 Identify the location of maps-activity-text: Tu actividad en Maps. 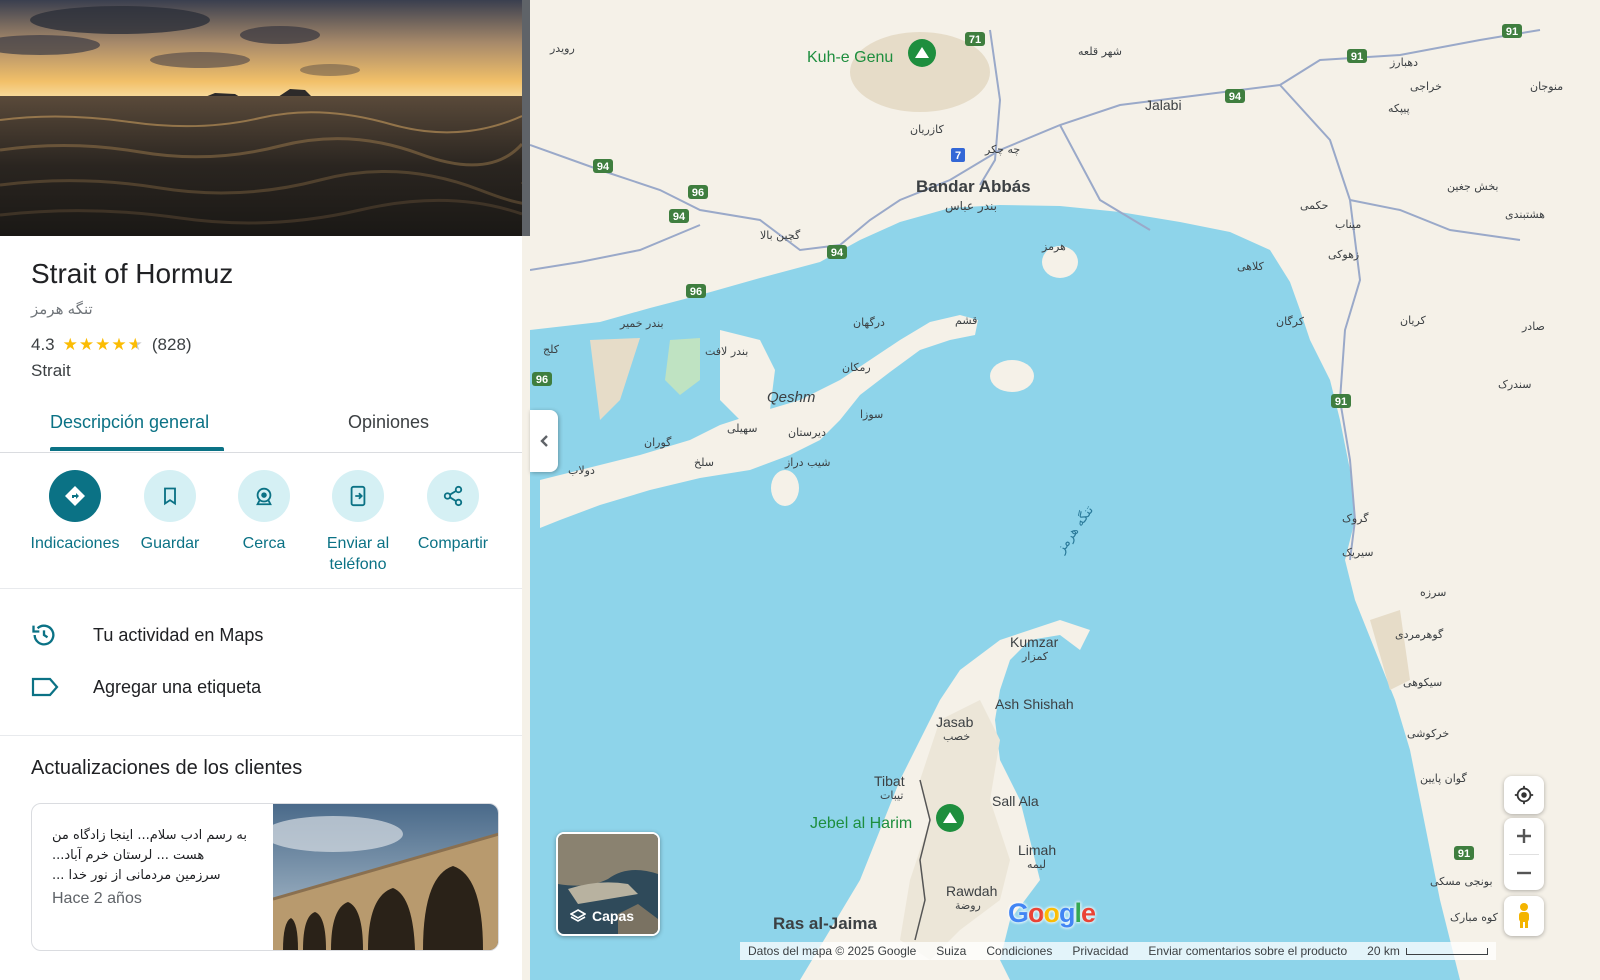
(178, 634).